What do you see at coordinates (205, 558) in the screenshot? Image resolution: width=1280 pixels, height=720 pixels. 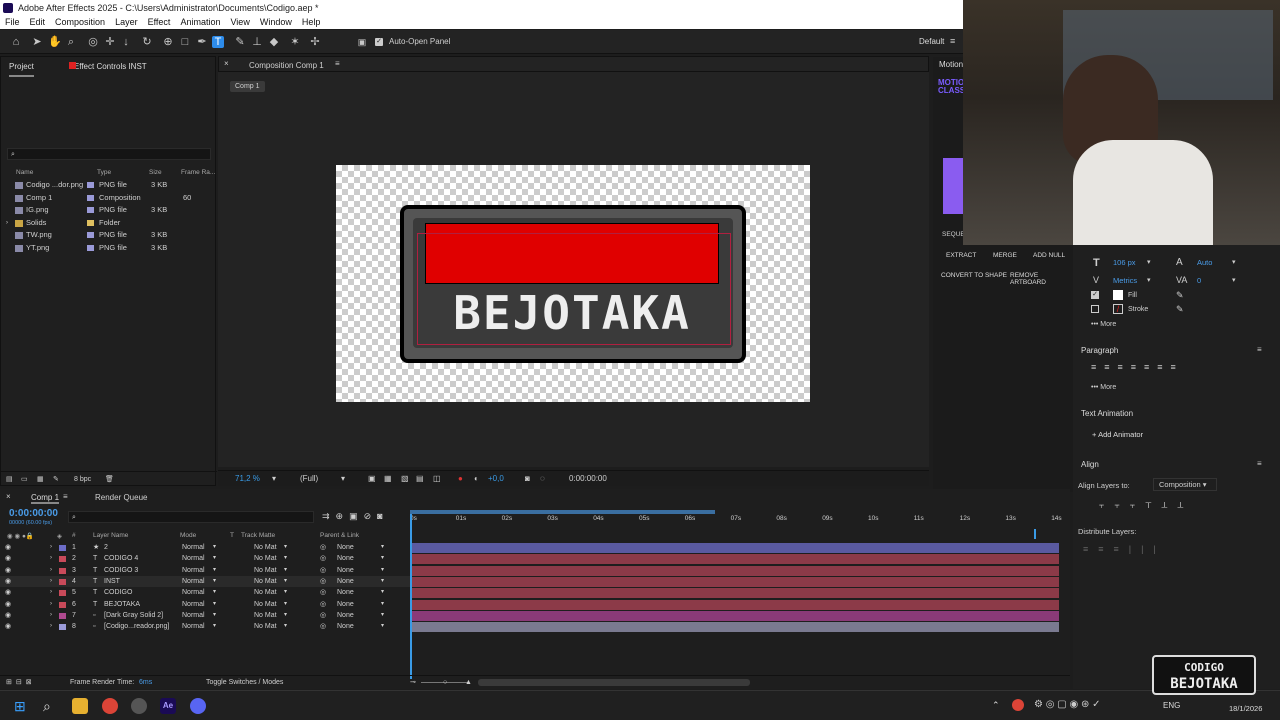 I see `layer-row: ◉ › 2 T CODIGO 4 Normal ▾ No Mat ▾ ◎ None ▾` at bounding box center [205, 558].